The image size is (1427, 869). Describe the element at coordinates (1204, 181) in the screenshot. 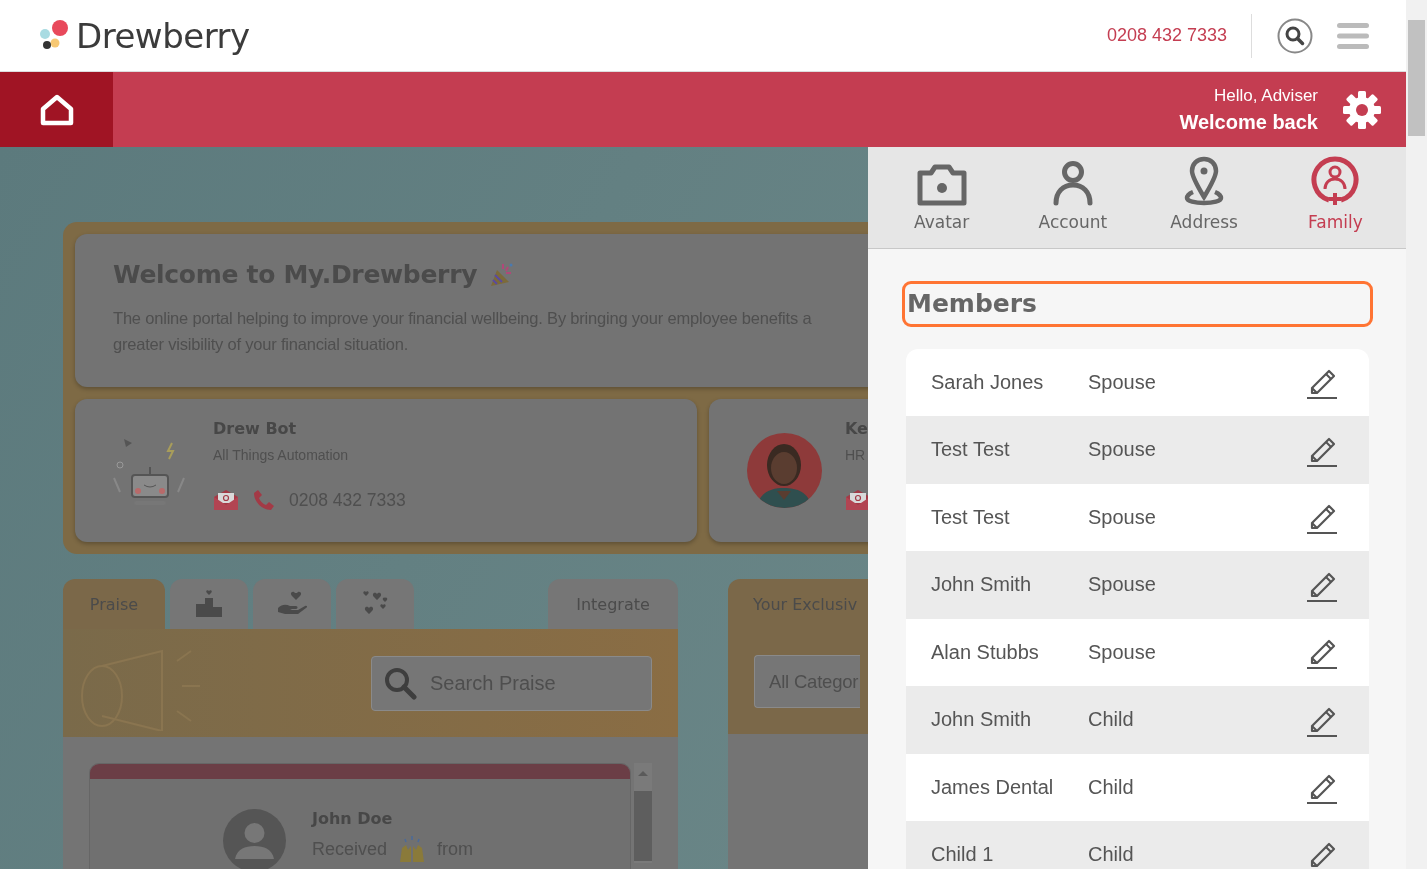

I see `location-pin-icon` at that location.